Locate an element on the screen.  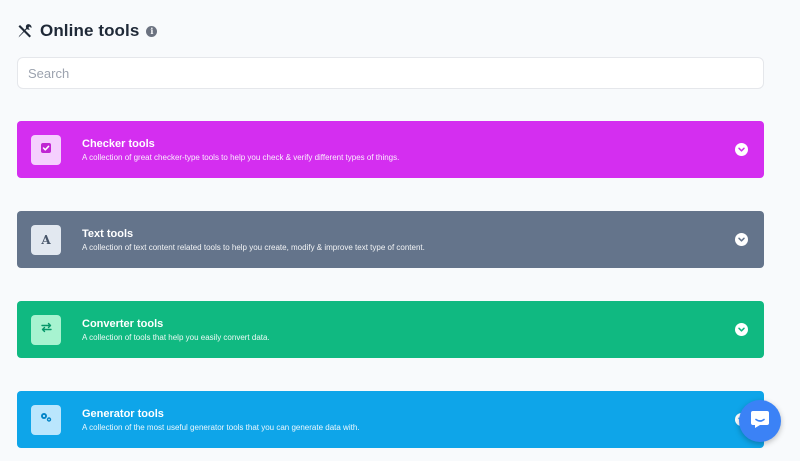
chat-button is located at coordinates (760, 421).